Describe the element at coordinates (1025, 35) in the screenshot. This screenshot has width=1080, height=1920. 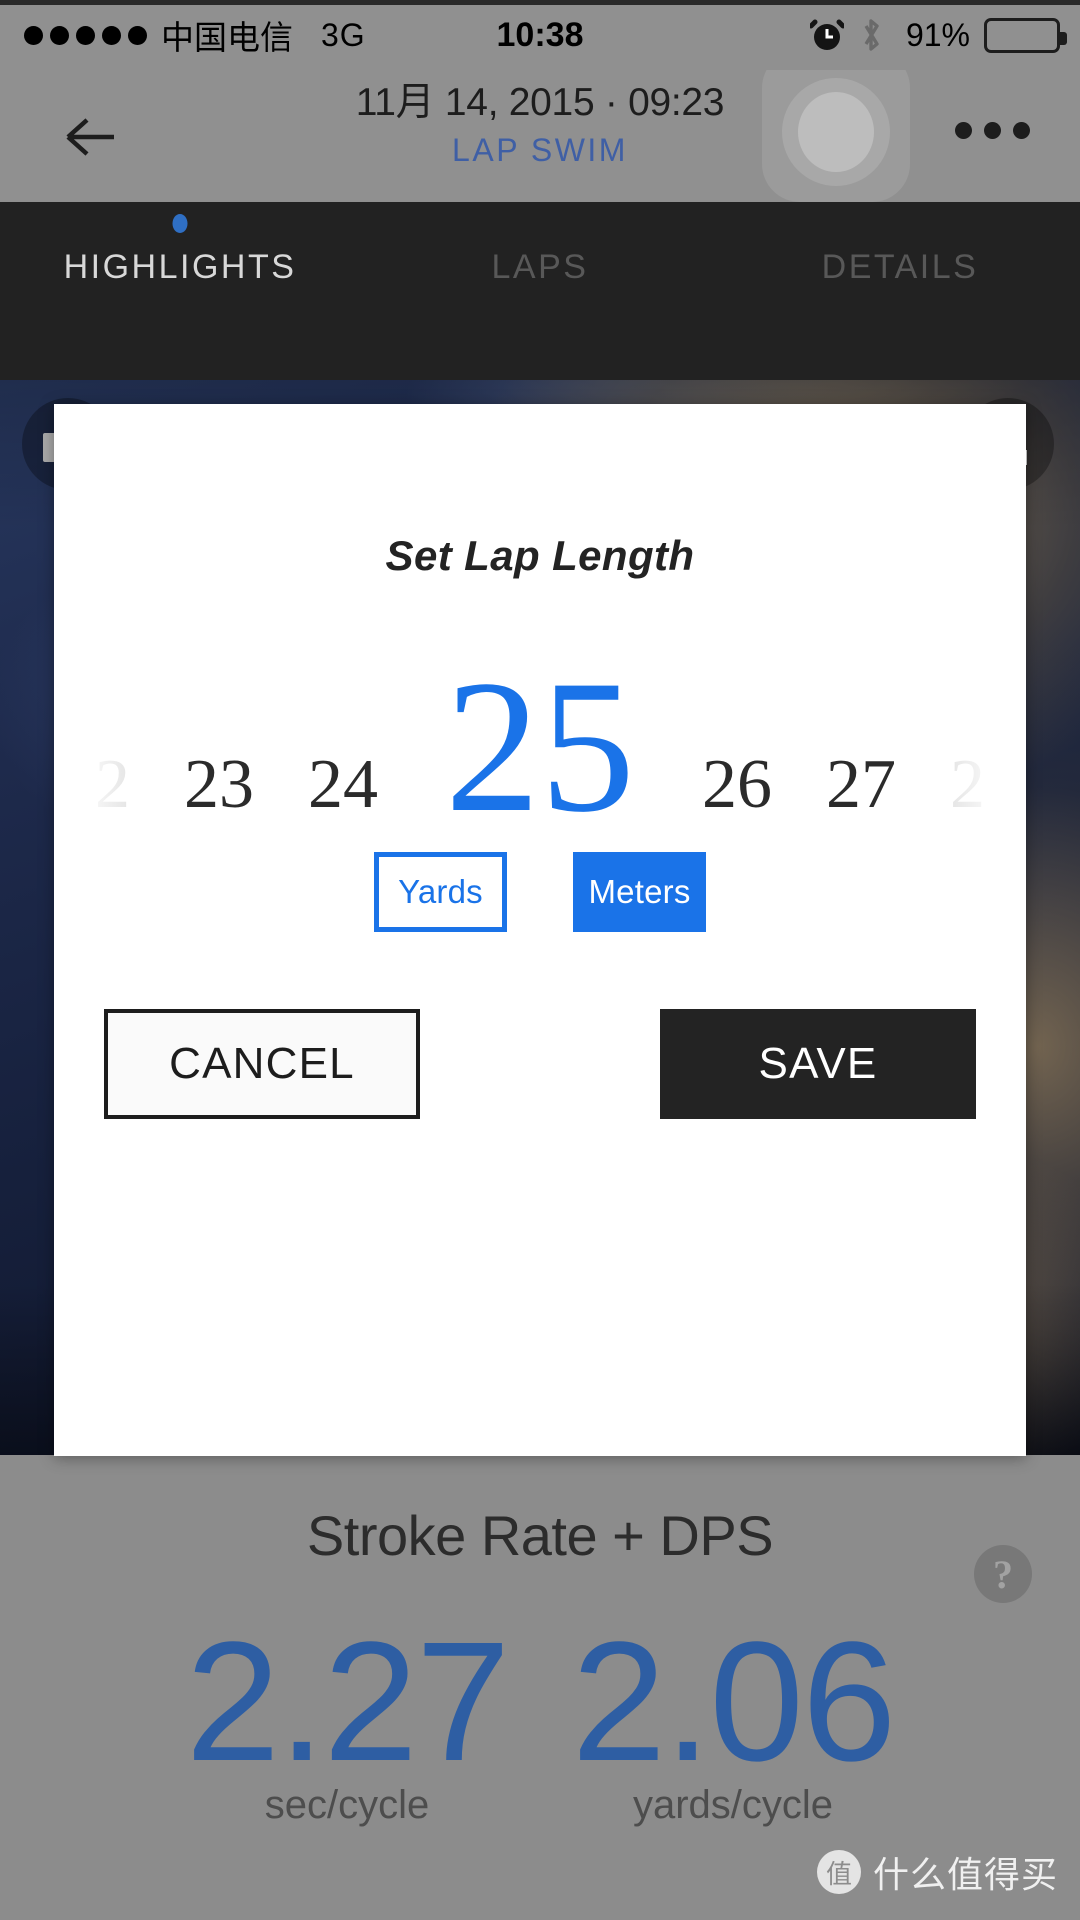
I see `battery-icon` at that location.